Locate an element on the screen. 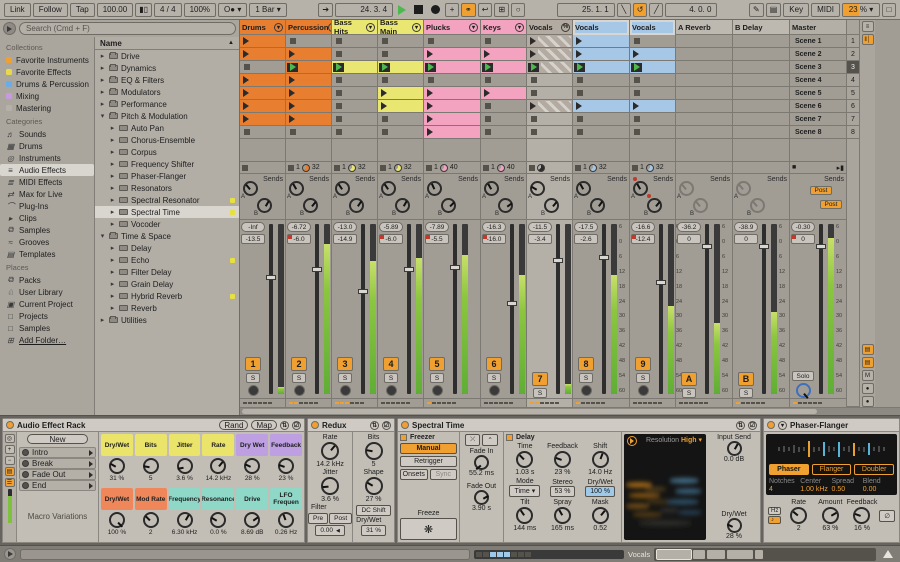  filter-post-button: Post is located at coordinates (341, 518).